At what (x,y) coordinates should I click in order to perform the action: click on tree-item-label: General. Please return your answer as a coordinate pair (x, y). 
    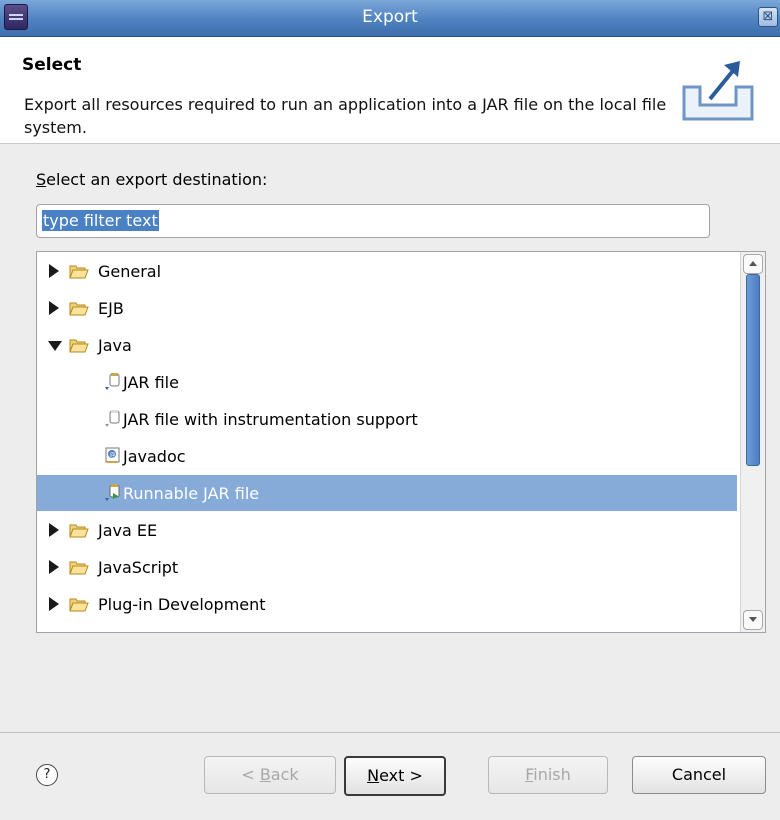
    Looking at the image, I should click on (130, 271).